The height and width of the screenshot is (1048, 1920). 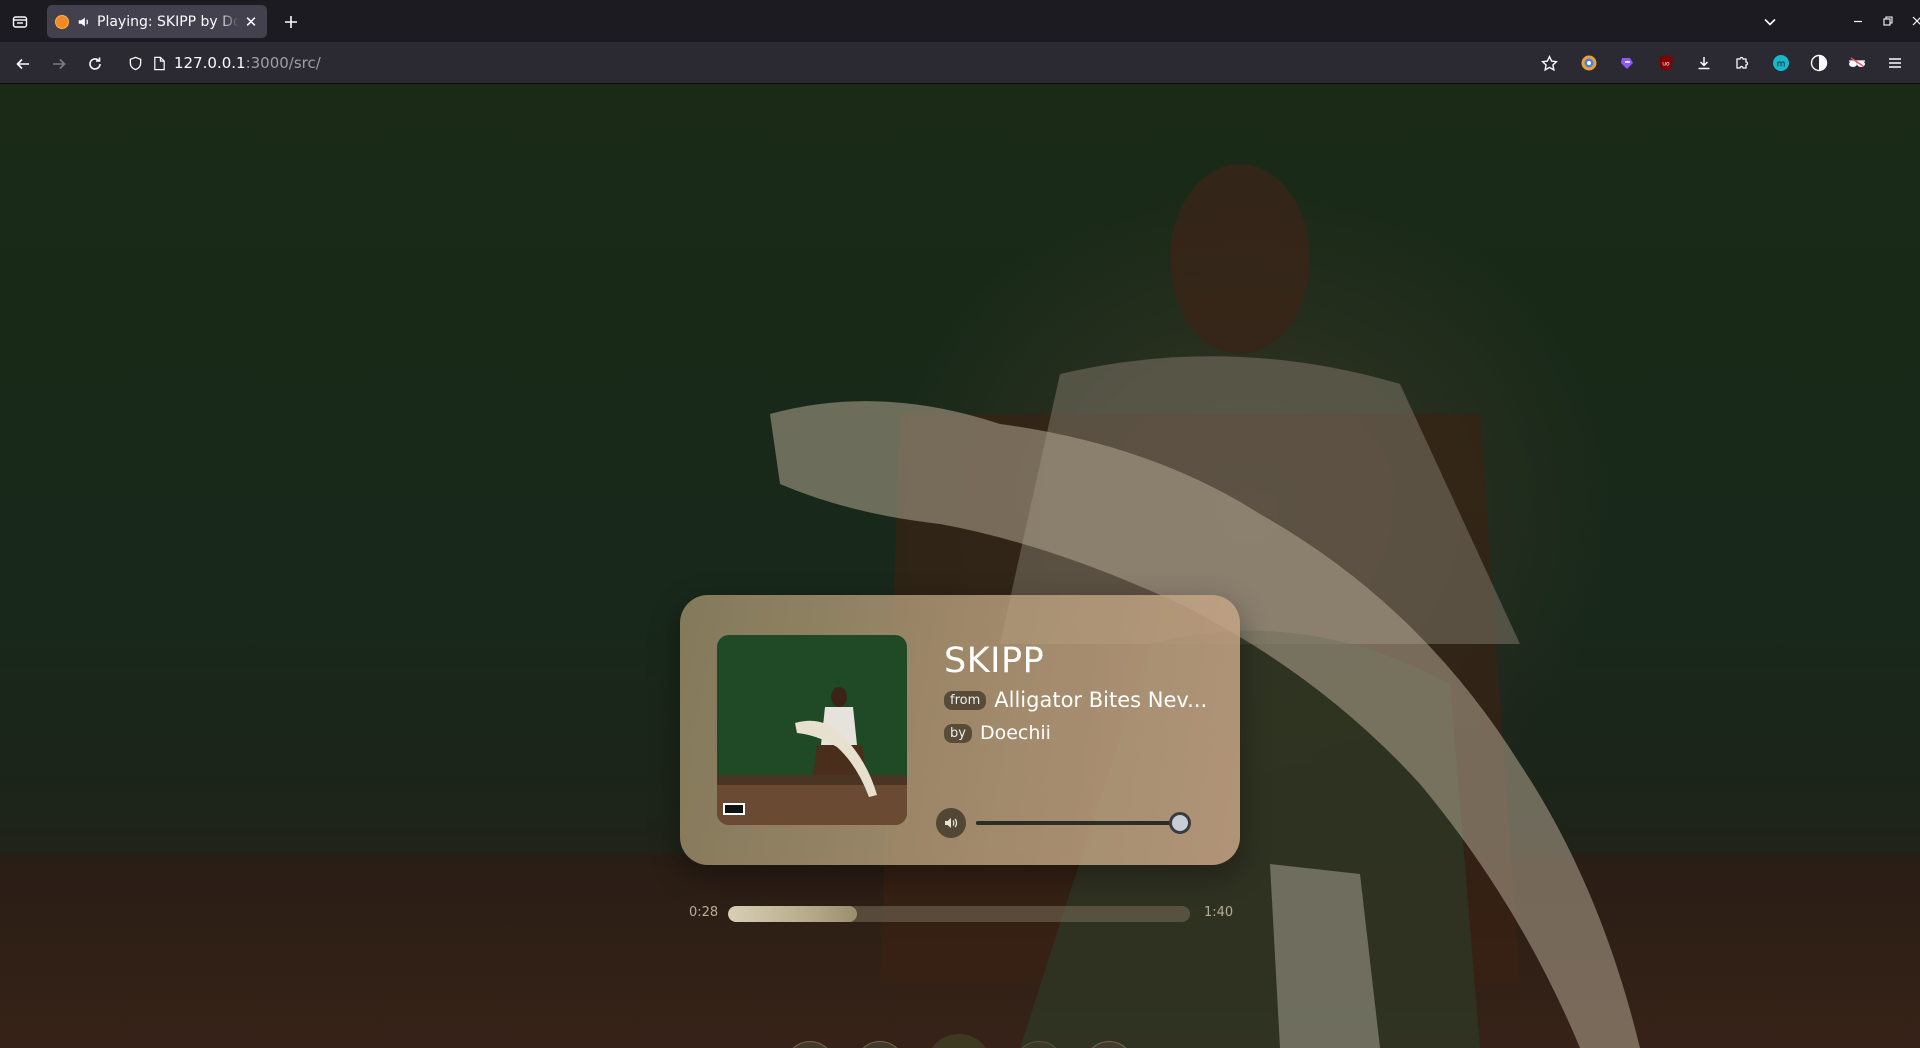 I want to click on tab-bar: Playing: SKIPP by Doechii ✕, so click(x=960, y=21).